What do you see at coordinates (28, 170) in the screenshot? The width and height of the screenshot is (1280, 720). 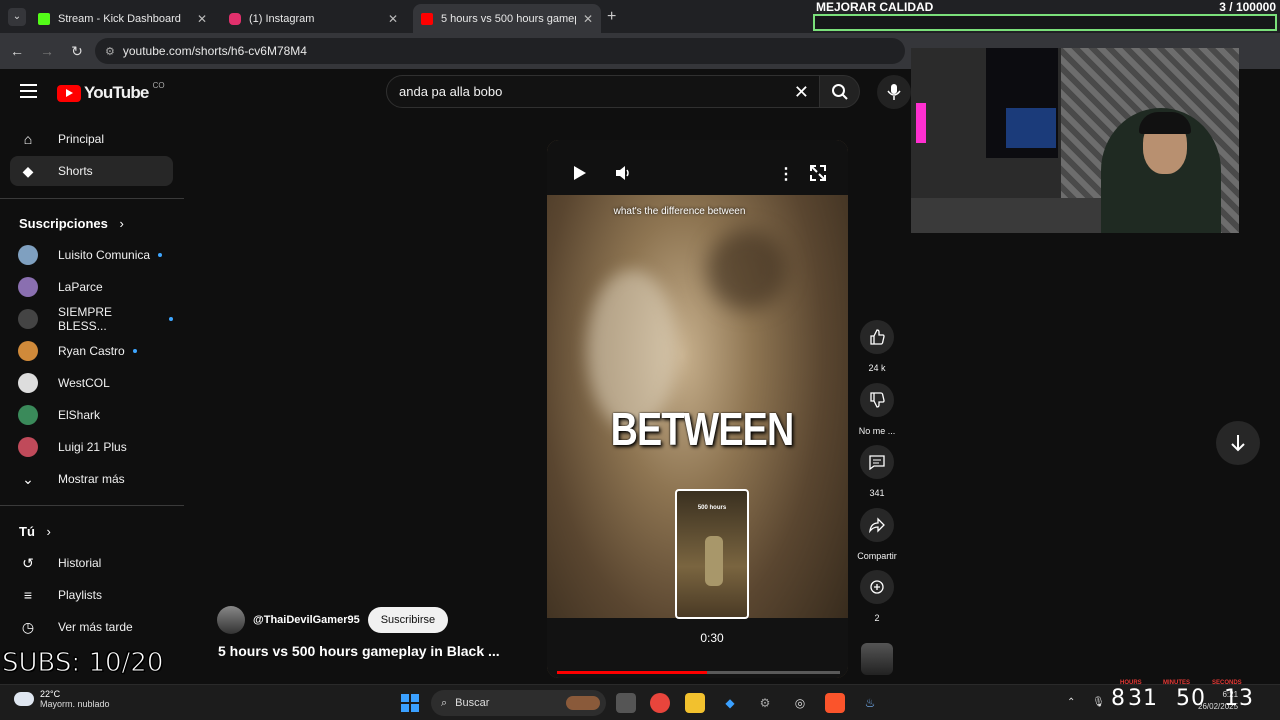 I see `shorts-icon: ◆` at bounding box center [28, 170].